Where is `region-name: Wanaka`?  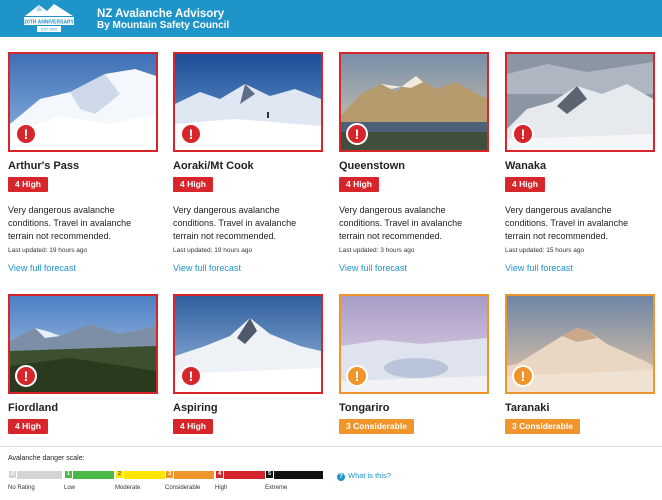
region-name: Wanaka is located at coordinates (525, 166).